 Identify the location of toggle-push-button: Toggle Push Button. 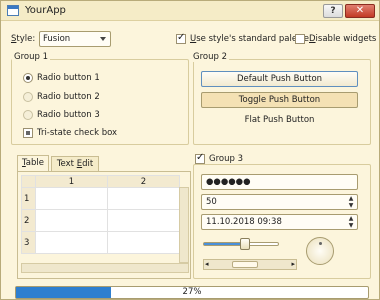
(279, 100).